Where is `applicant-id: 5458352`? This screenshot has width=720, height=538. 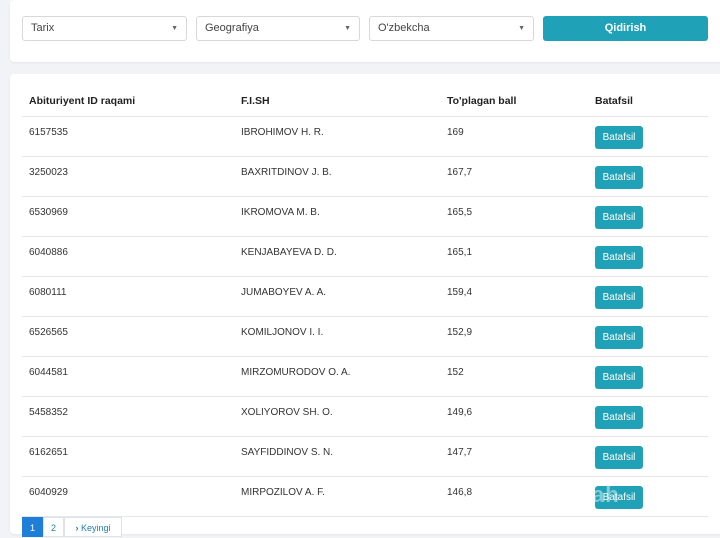
applicant-id: 5458352 is located at coordinates (48, 412).